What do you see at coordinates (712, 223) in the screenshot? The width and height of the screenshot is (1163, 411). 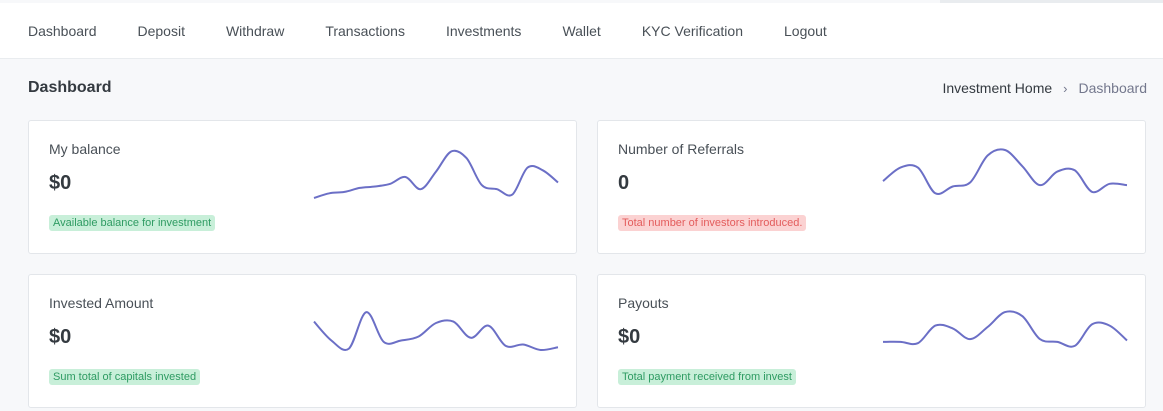 I see `card-badge: Total number of investors introduced.` at bounding box center [712, 223].